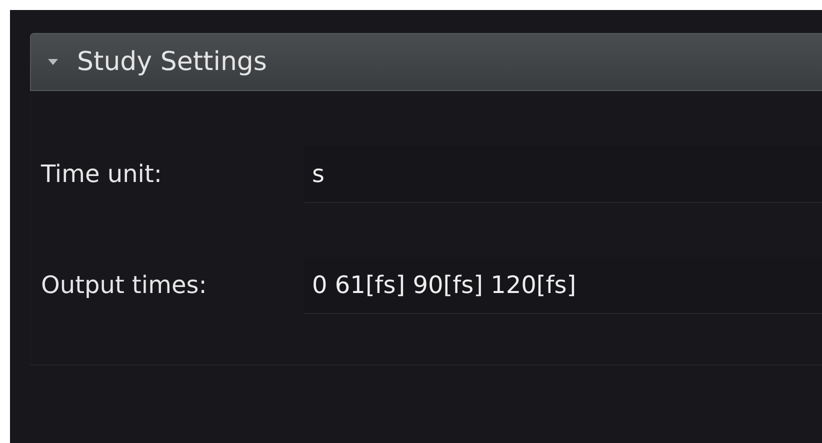 The image size is (822, 443). What do you see at coordinates (426, 62) in the screenshot?
I see `section-header: Study Settings` at bounding box center [426, 62].